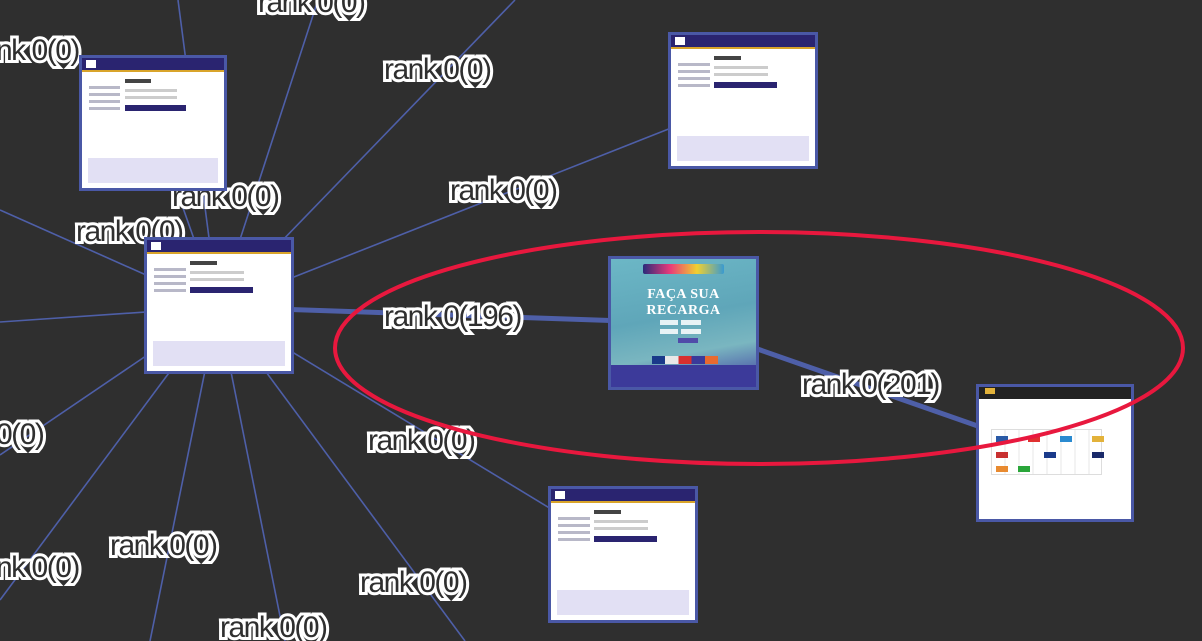 The image size is (1202, 641). What do you see at coordinates (687, 341) in the screenshot?
I see `submit-button` at bounding box center [687, 341].